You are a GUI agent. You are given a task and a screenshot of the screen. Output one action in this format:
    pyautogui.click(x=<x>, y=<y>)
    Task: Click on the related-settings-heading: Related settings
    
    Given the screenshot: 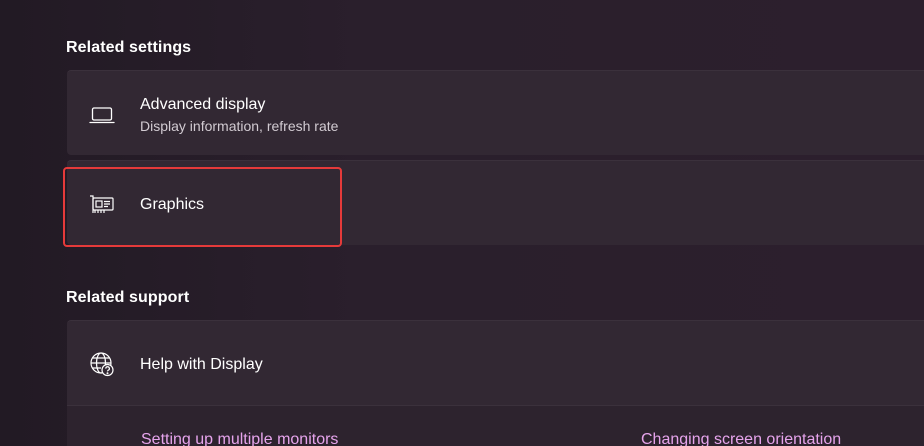 What is the action you would take?
    pyautogui.click(x=129, y=47)
    